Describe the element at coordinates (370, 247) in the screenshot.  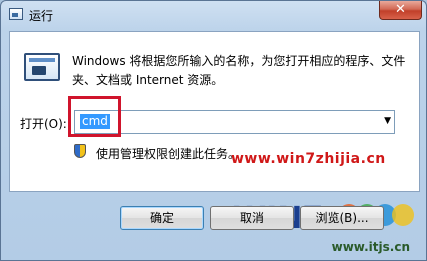
I see `watermark-site: www.itjs.cn` at that location.